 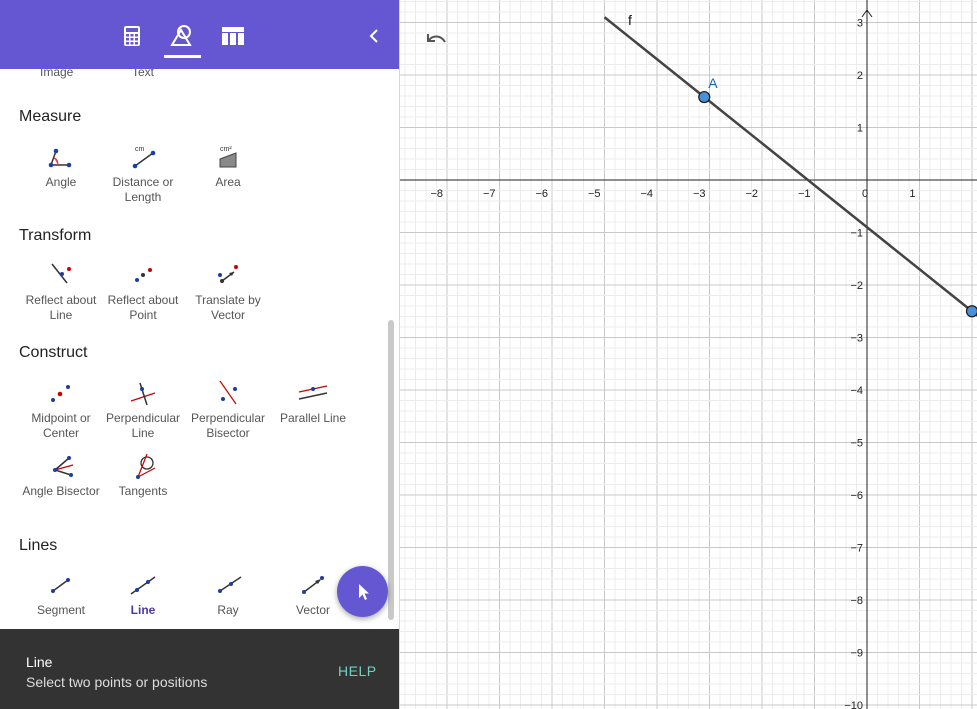 I want to click on tool-tangents: Tangents, so click(x=143, y=474).